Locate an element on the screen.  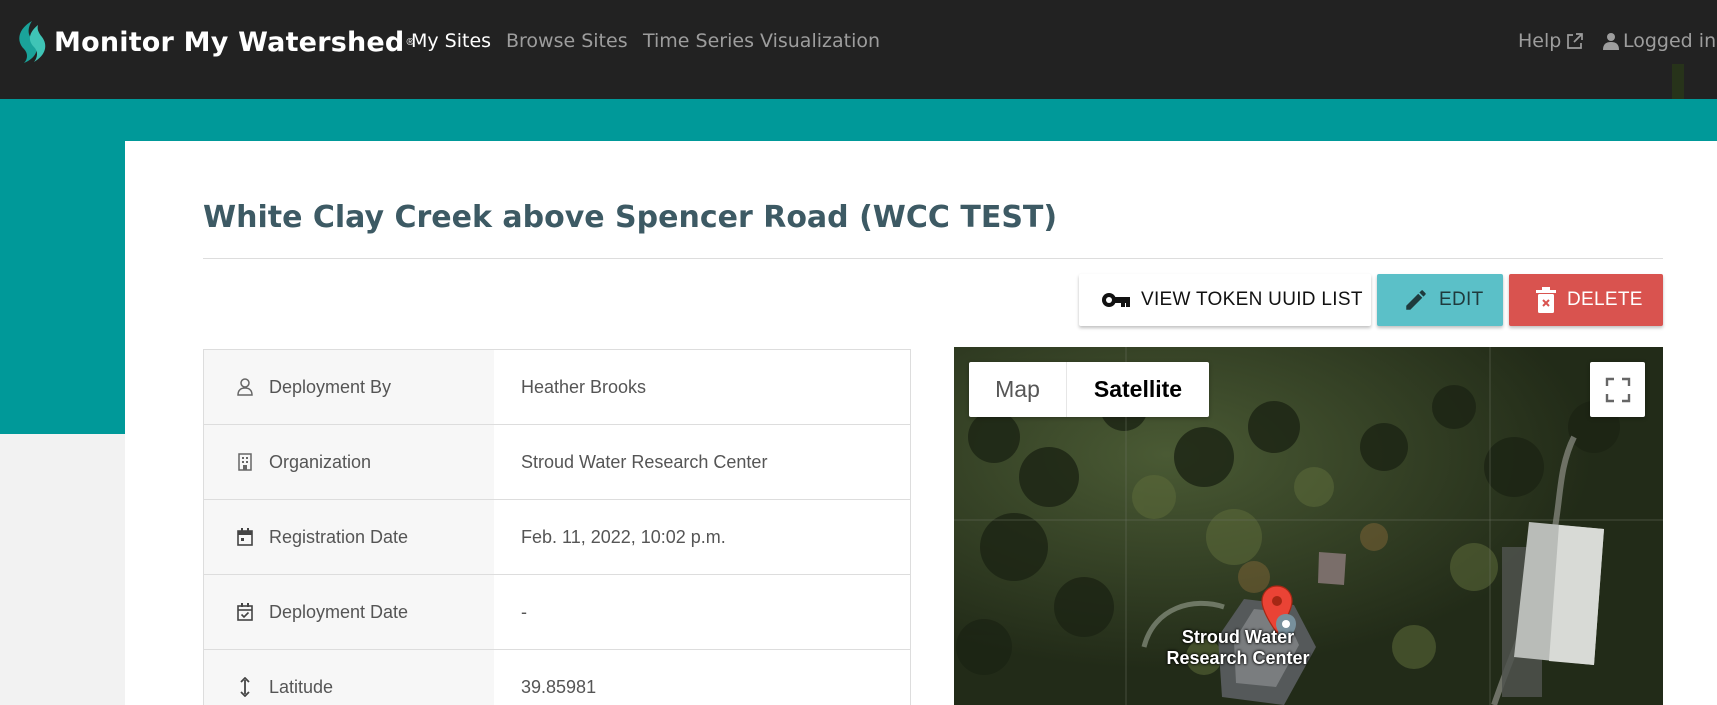
dropdown-indicator is located at coordinates (1678, 82).